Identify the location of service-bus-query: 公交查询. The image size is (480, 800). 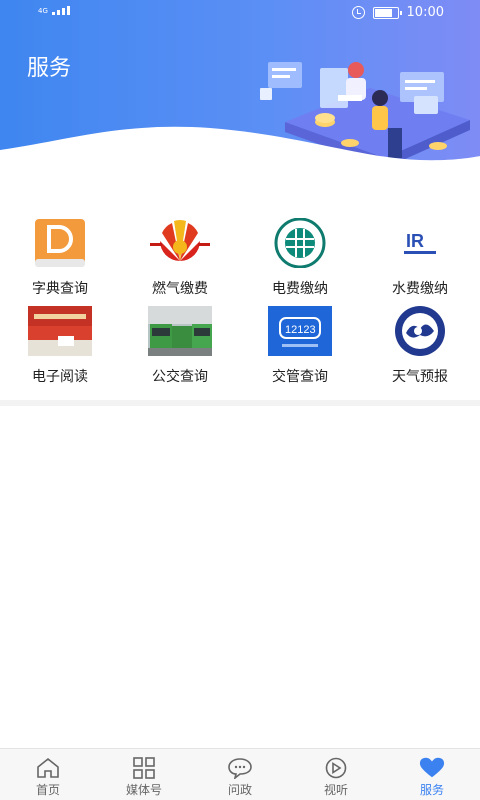
(180, 346).